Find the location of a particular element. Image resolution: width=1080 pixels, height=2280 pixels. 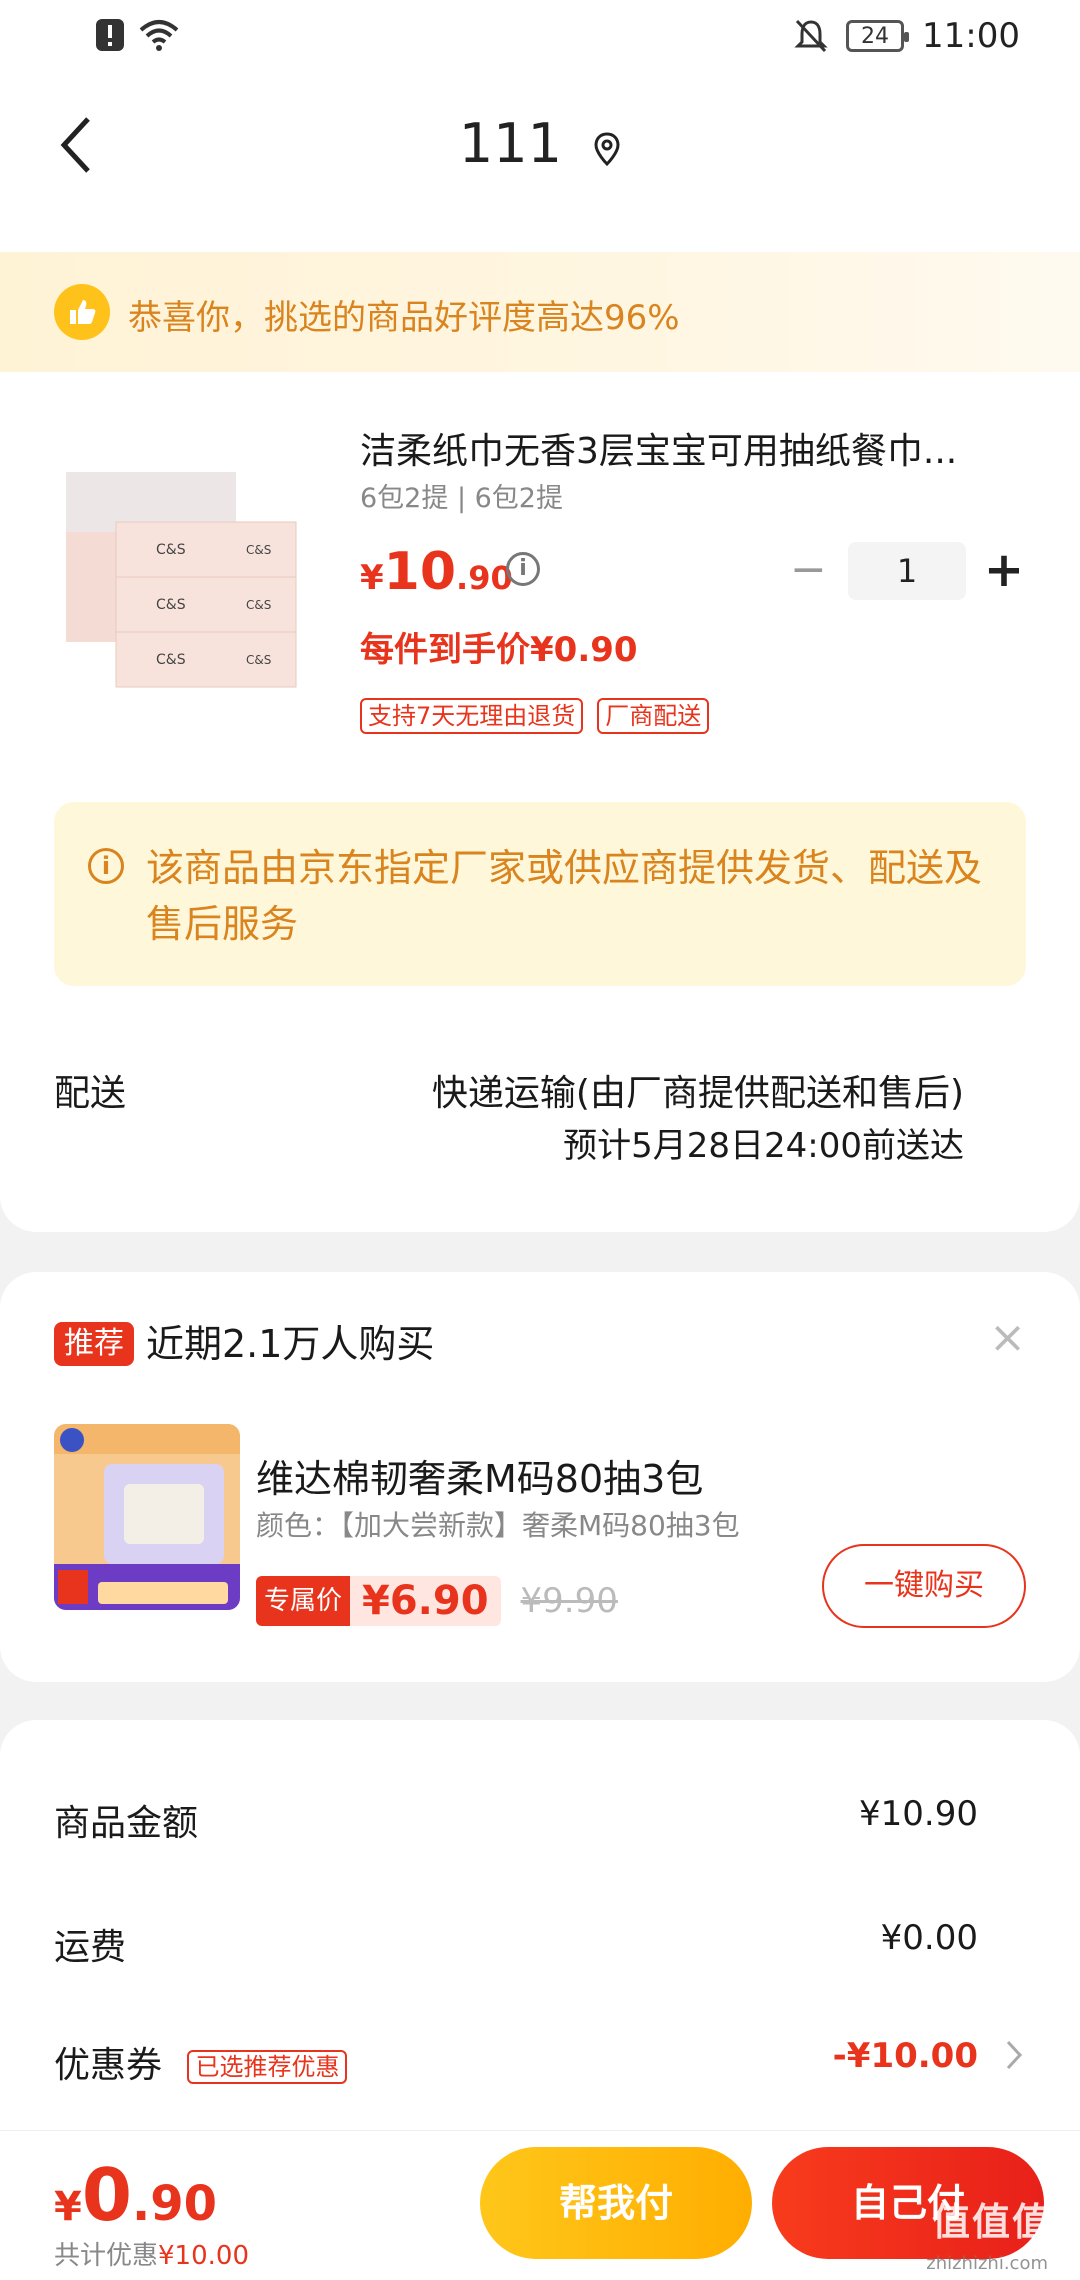

wifi-icon is located at coordinates (159, 35).